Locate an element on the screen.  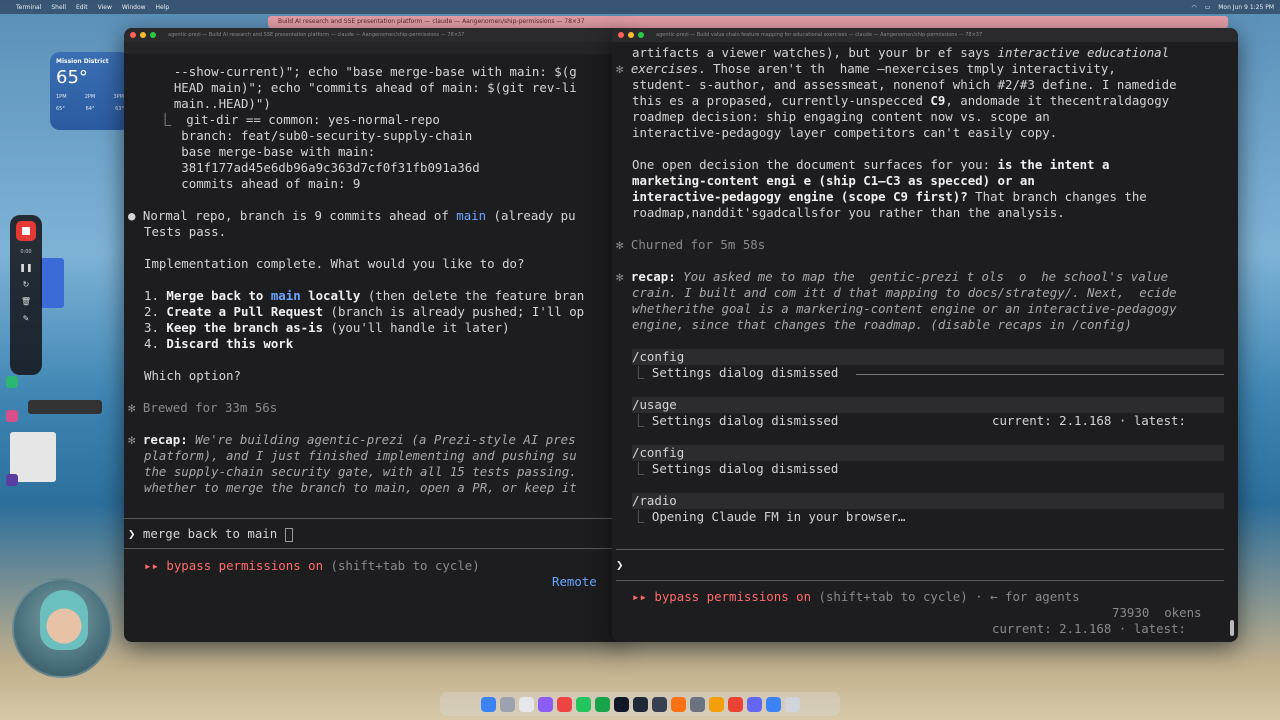
command-line: /radio is located at coordinates (928, 501).